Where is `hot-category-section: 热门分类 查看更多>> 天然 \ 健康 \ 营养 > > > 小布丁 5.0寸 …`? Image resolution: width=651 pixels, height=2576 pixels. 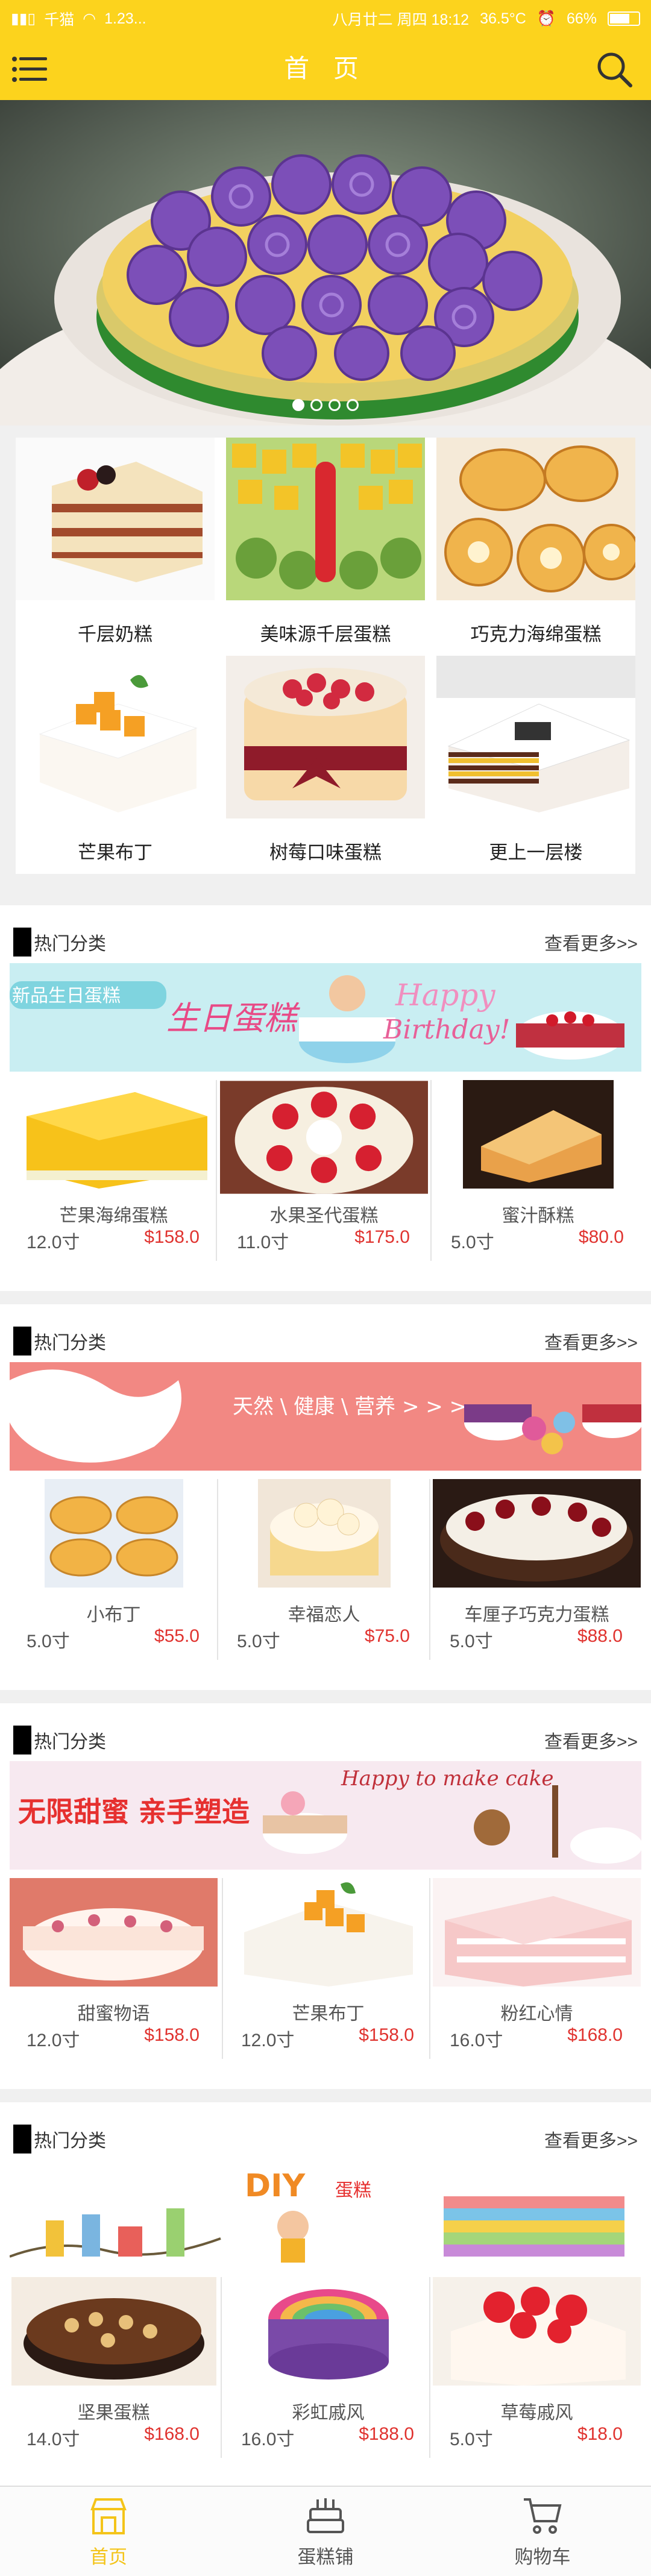 hot-category-section: 热门分类 查看更多>> 天然 \ 健康 \ 营养 > > > 小布丁 5.0寸 … is located at coordinates (325, 1497).